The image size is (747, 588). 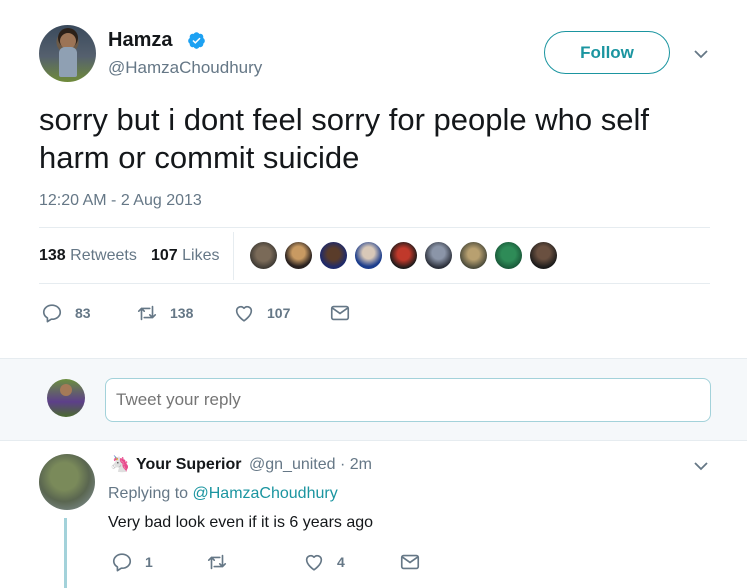 I want to click on retweet-action: 138, so click(x=164, y=313).